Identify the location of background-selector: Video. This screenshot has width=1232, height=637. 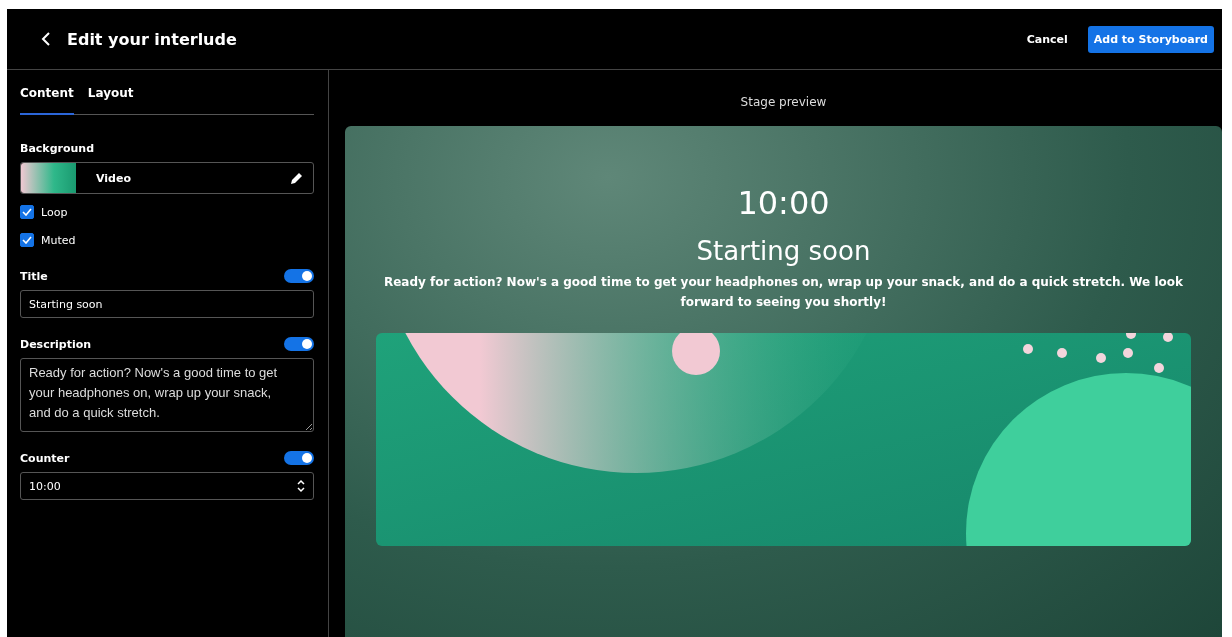
(167, 178).